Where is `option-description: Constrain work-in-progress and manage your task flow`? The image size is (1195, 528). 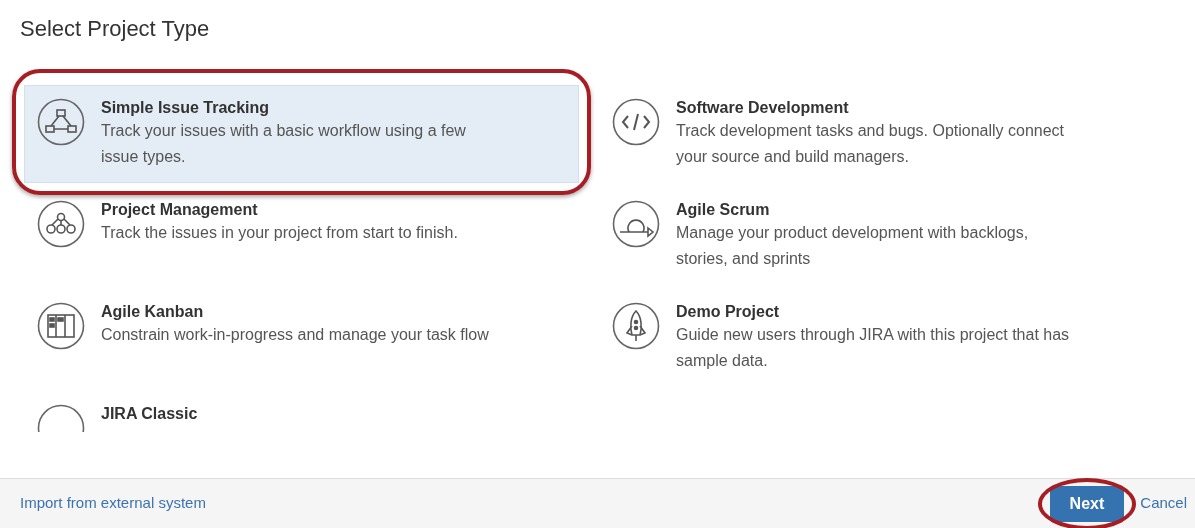
option-description: Constrain work-in-progress and manage your task flow is located at coordinates (295, 335).